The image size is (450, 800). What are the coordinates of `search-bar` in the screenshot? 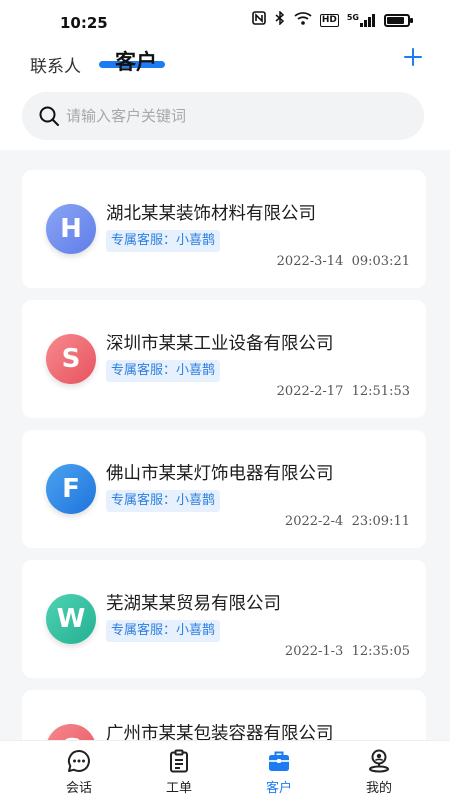 It's located at (223, 116).